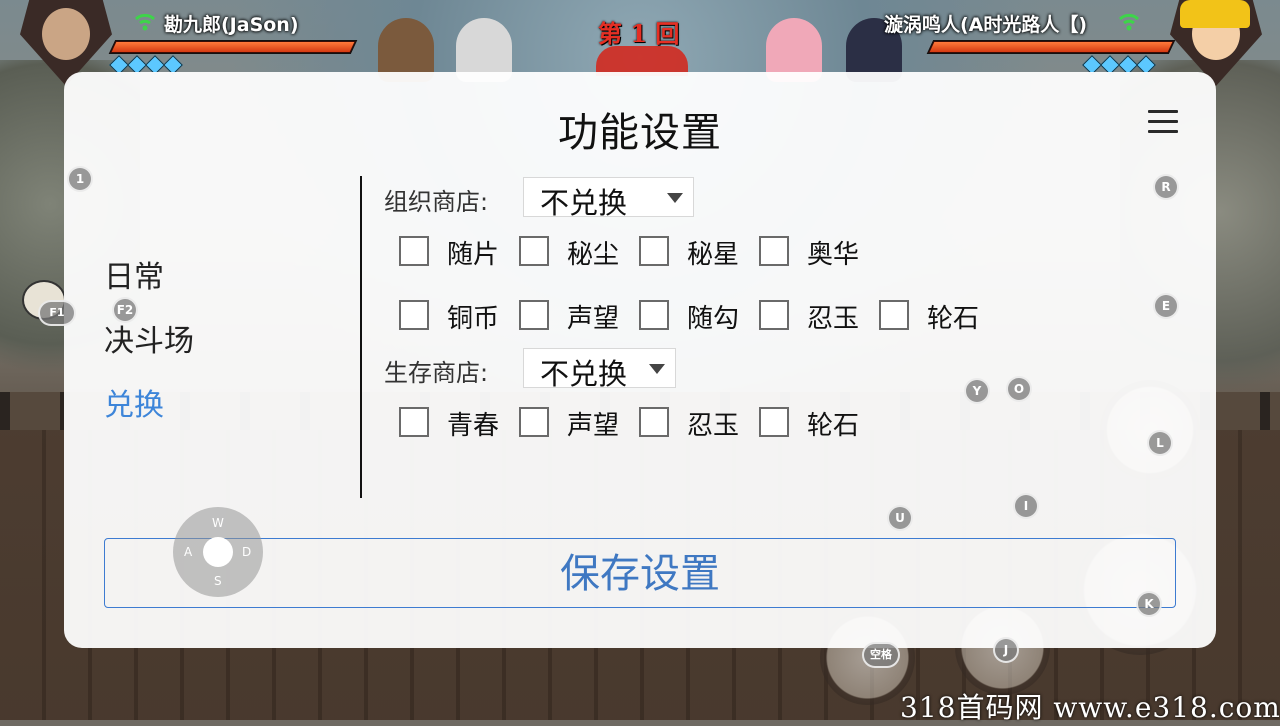 The image size is (1280, 726). What do you see at coordinates (639, 33) in the screenshot?
I see `round-title: 第 1 回` at bounding box center [639, 33].